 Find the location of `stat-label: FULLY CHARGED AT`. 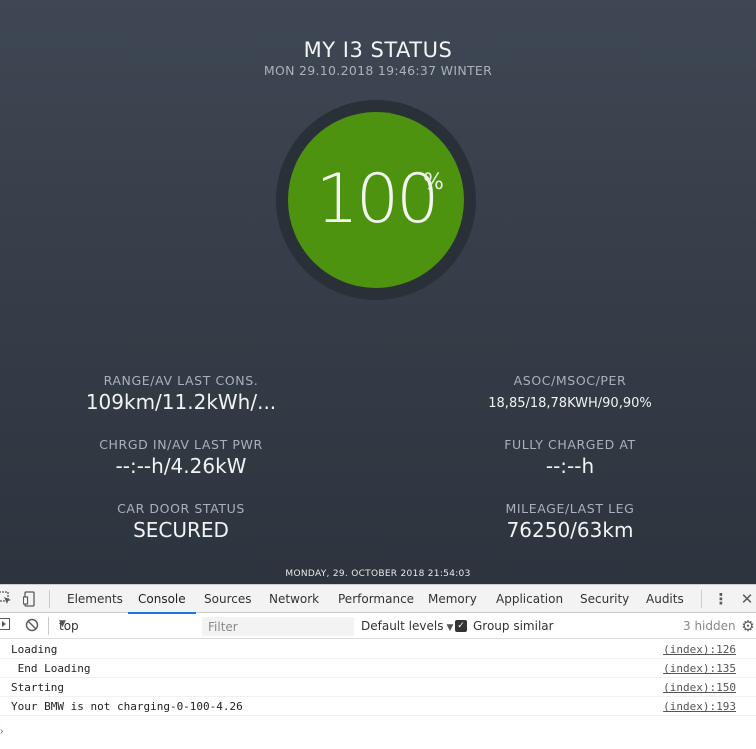

stat-label: FULLY CHARGED AT is located at coordinates (570, 444).